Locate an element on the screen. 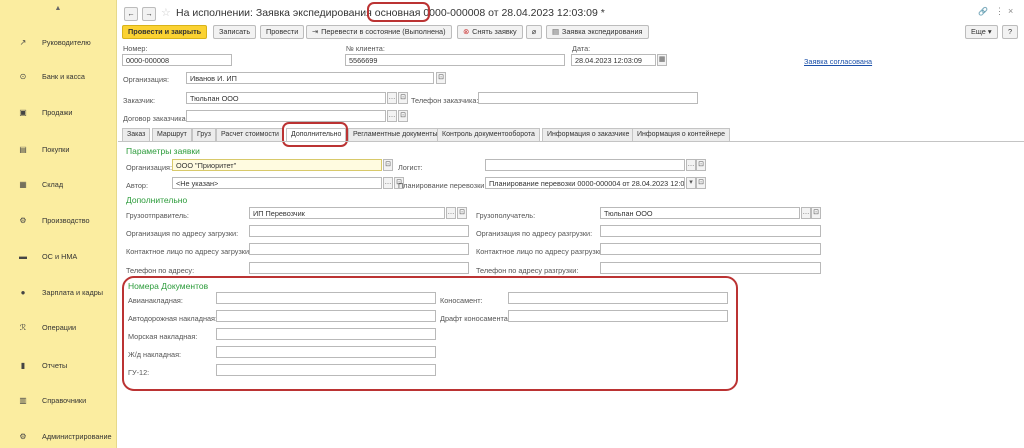 The width and height of the screenshot is (1024, 448). contract-open-icon: ⊡ is located at coordinates (403, 116).